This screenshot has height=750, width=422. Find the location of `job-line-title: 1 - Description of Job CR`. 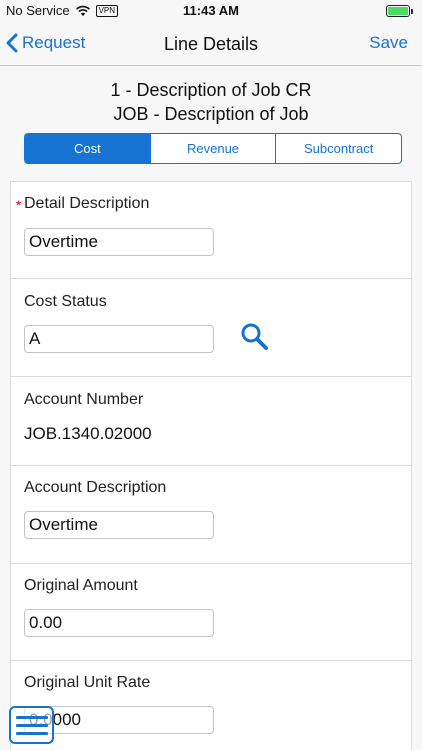

job-line-title: 1 - Description of Job CR is located at coordinates (211, 90).